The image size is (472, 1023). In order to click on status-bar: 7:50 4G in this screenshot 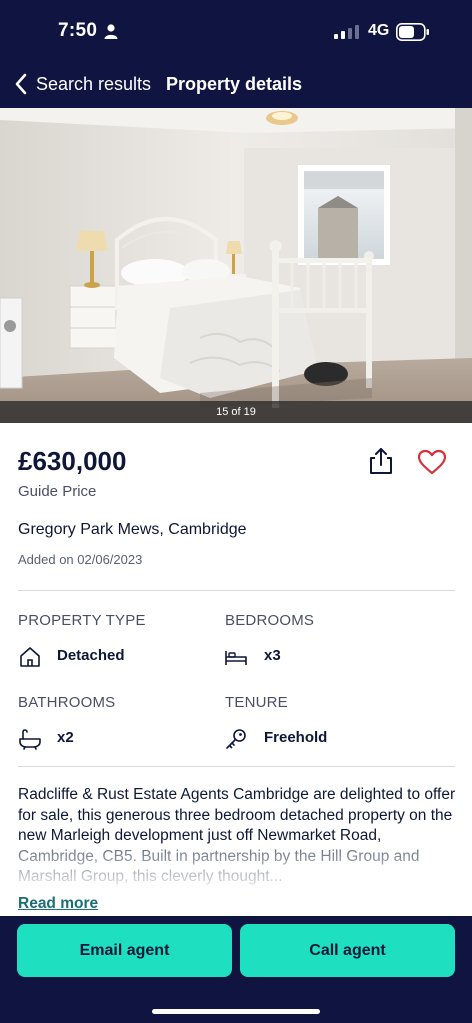, I will do `click(236, 32)`.